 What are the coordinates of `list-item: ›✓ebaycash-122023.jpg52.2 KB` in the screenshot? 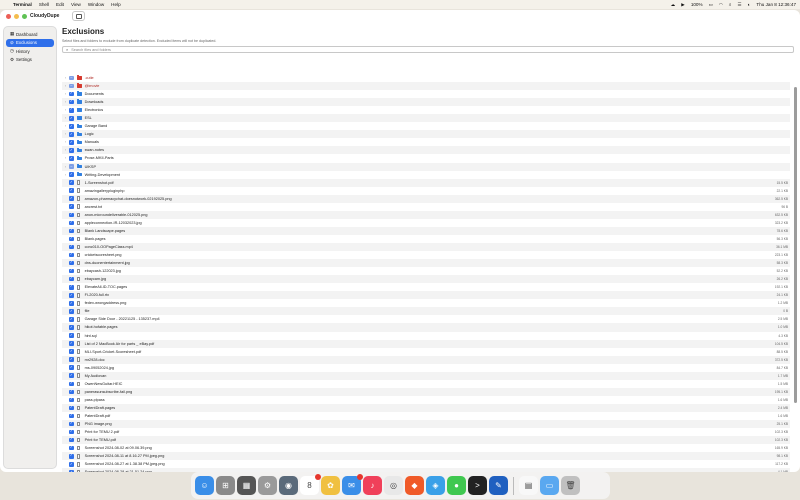 It's located at (426, 271).